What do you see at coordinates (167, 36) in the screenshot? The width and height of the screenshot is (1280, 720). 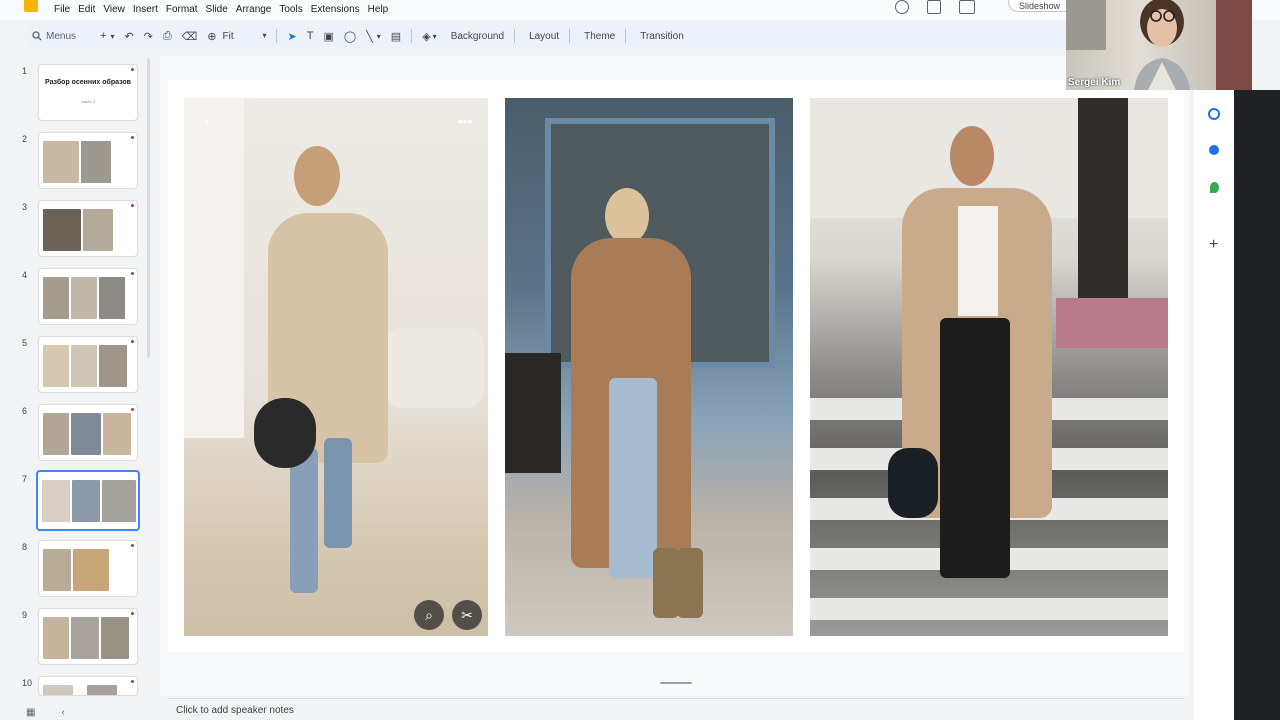 I see `print-icon: ⎙` at bounding box center [167, 36].